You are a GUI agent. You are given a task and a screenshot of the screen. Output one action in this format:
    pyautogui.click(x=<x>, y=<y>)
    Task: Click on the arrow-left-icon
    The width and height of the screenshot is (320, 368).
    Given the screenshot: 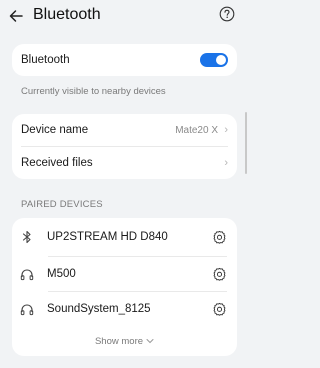 What is the action you would take?
    pyautogui.click(x=16, y=16)
    